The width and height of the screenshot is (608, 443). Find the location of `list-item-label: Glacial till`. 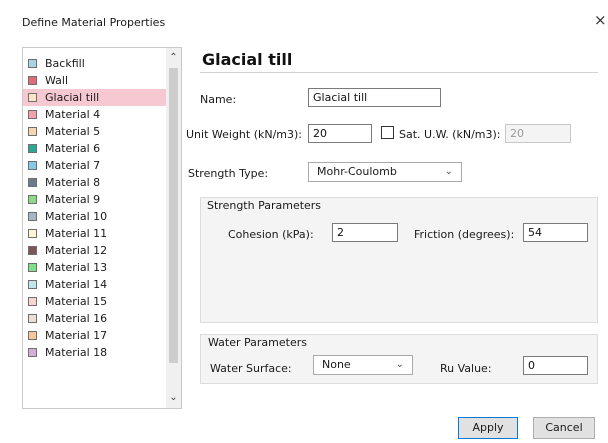

list-item-label: Glacial till is located at coordinates (72, 97).